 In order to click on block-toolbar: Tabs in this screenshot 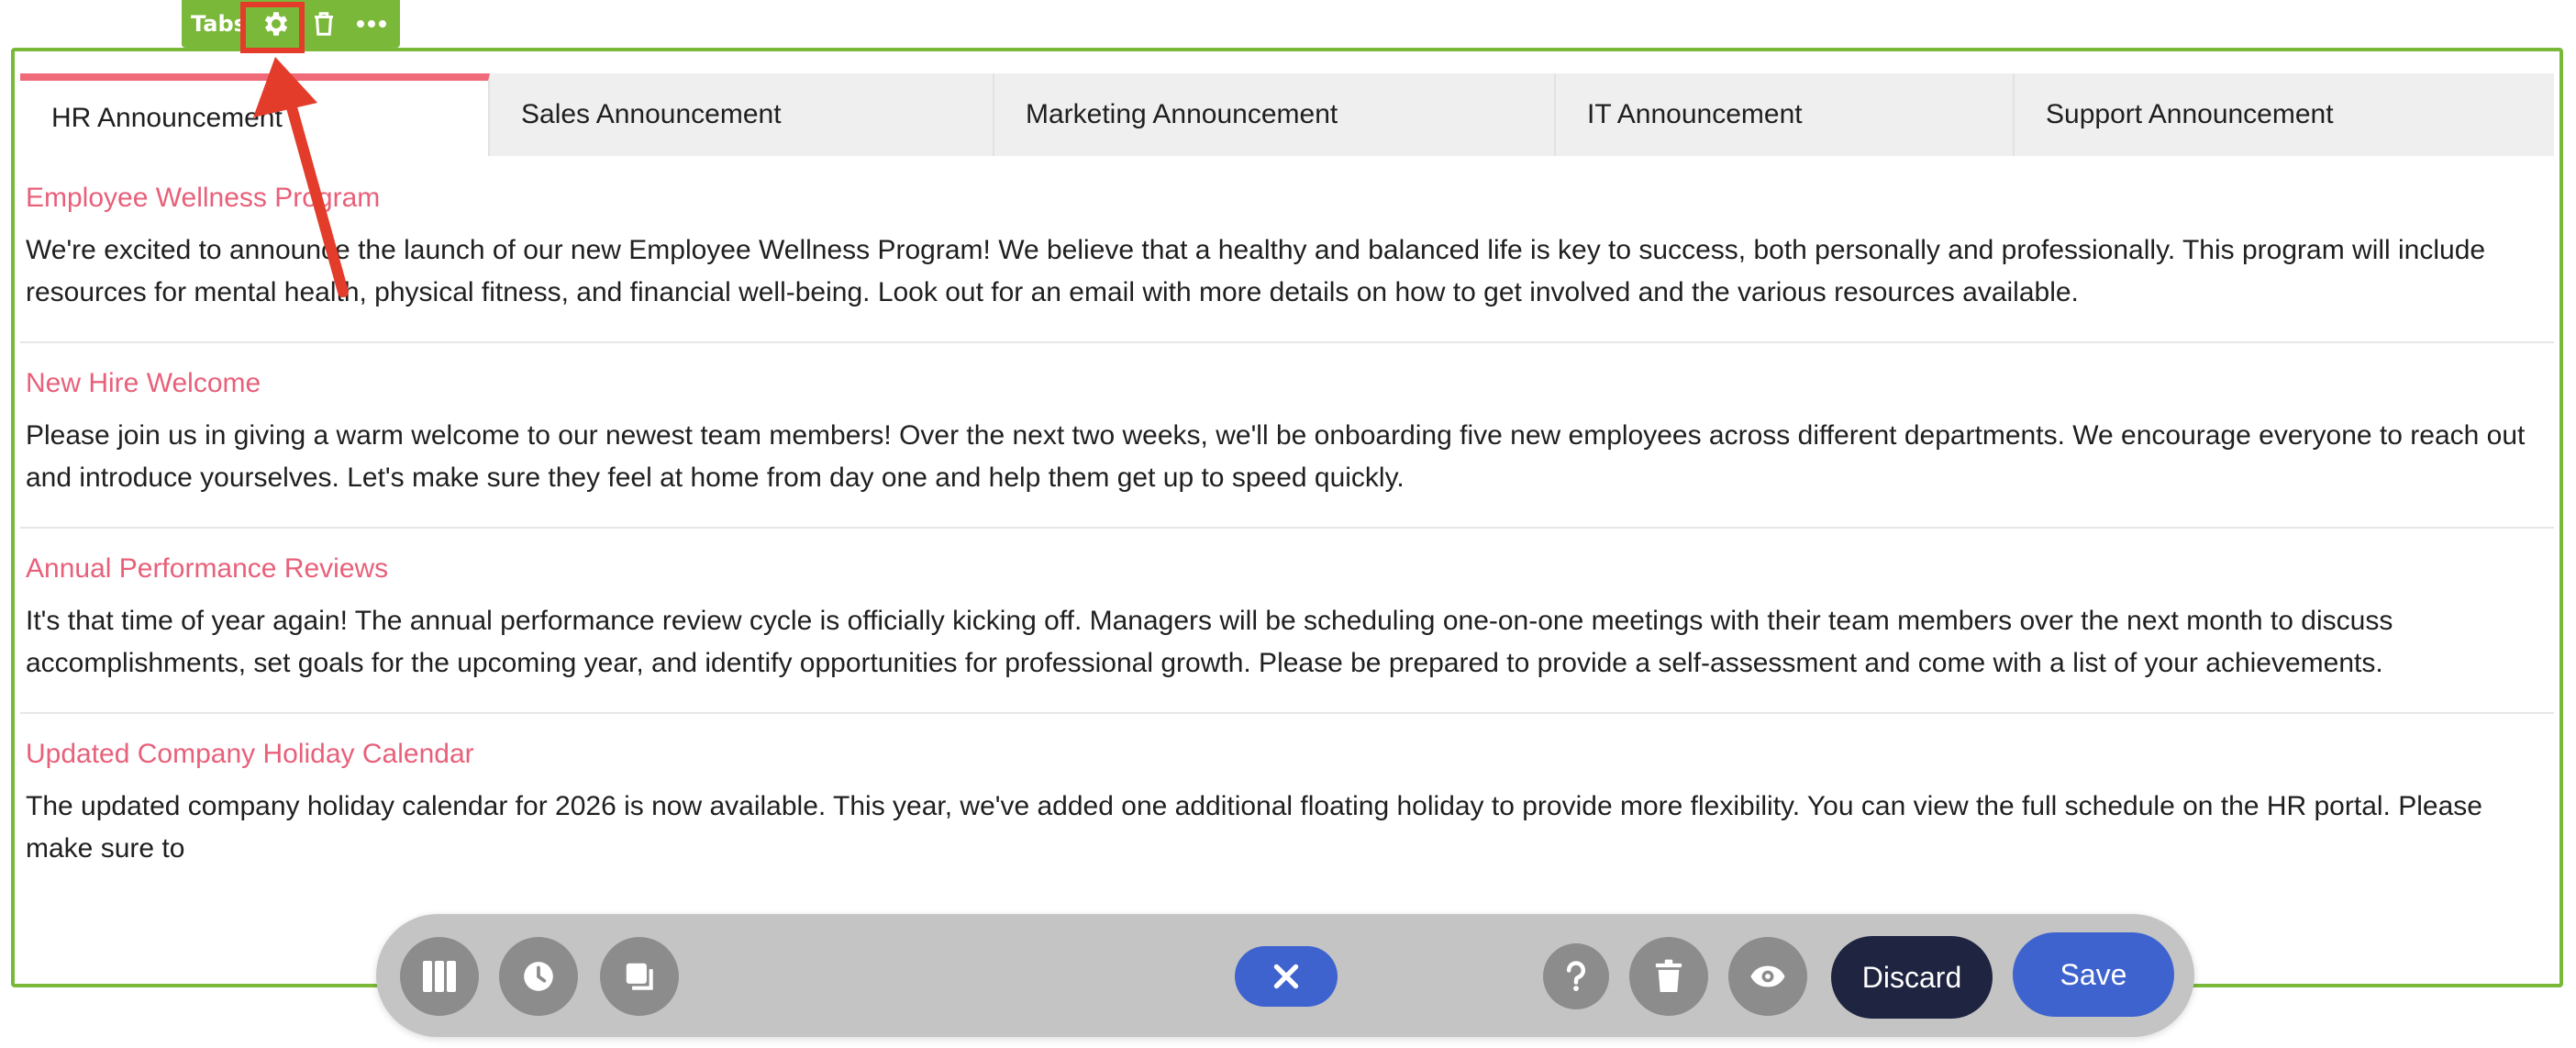, I will do `click(291, 24)`.